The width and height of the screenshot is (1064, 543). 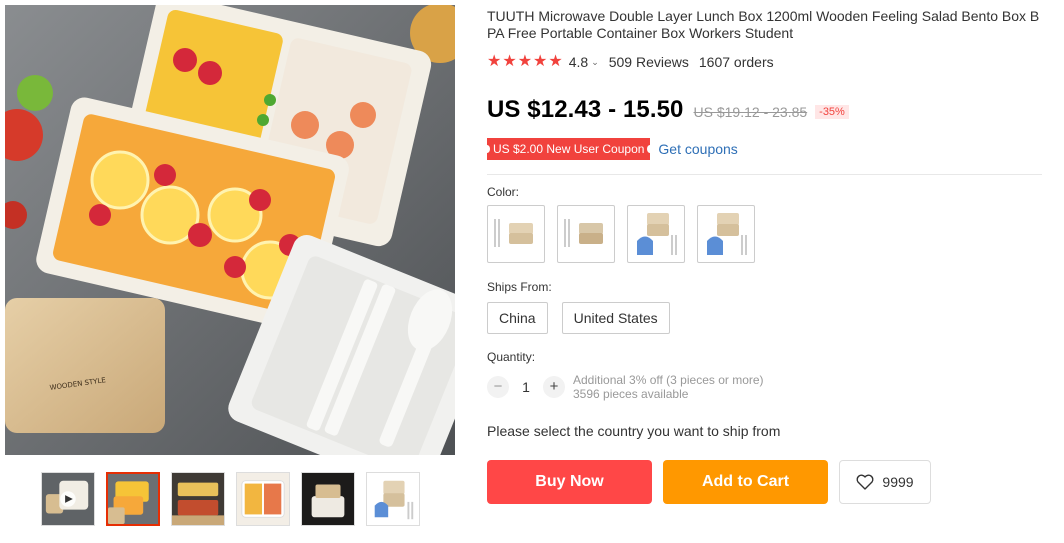 I want to click on price-row: US $12.43 - 15.50 US $19.12 - 23.85 -35%, so click(x=764, y=111).